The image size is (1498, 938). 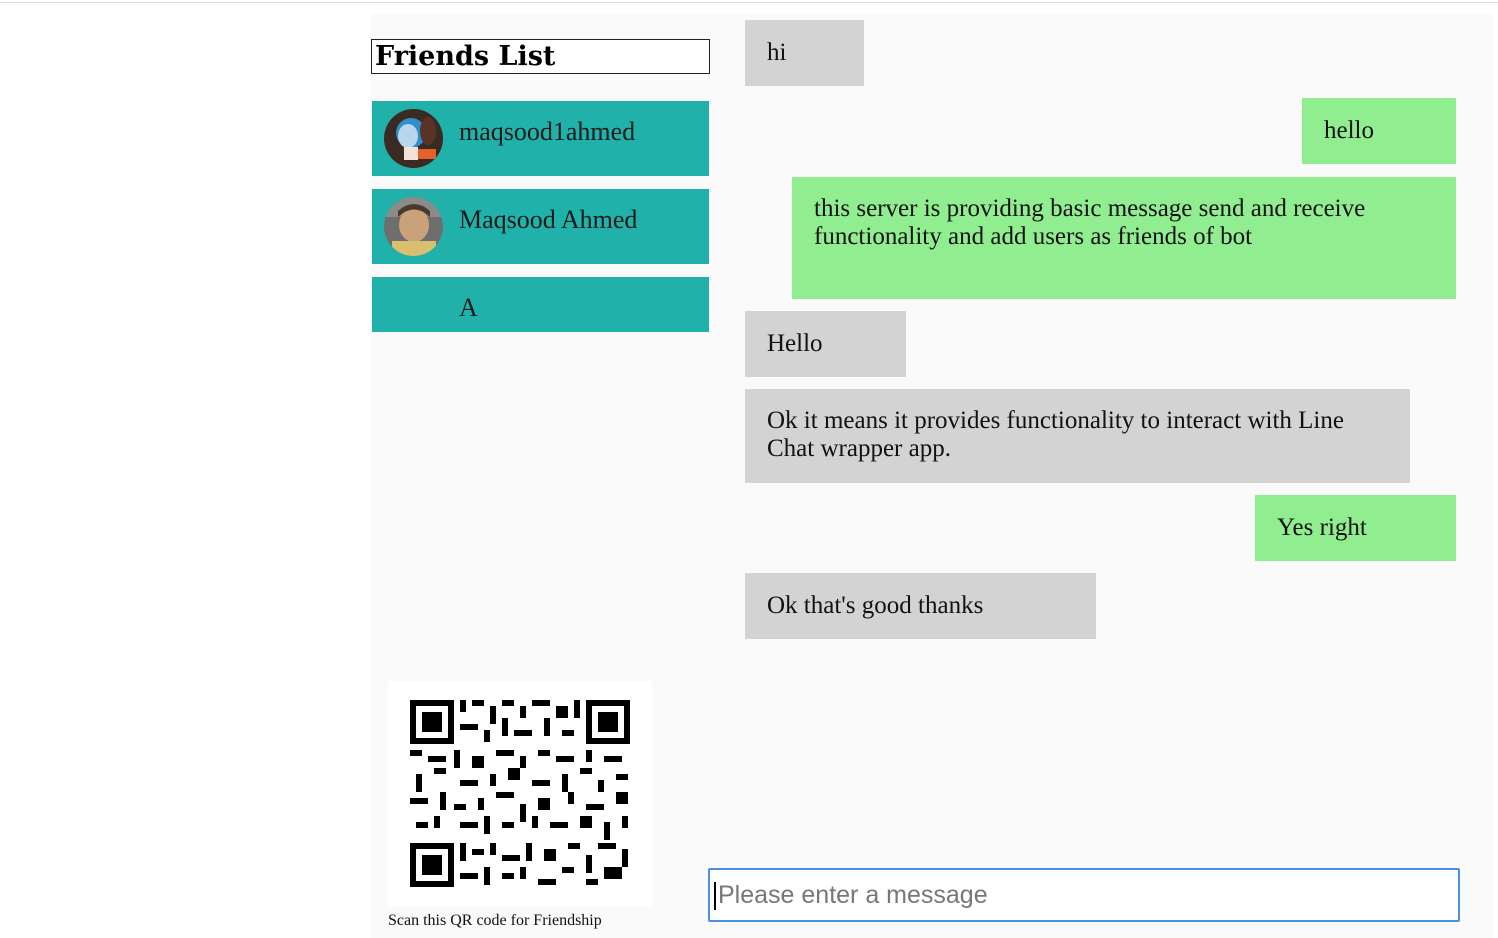 I want to click on message-sent: Yes right, so click(x=1355, y=528).